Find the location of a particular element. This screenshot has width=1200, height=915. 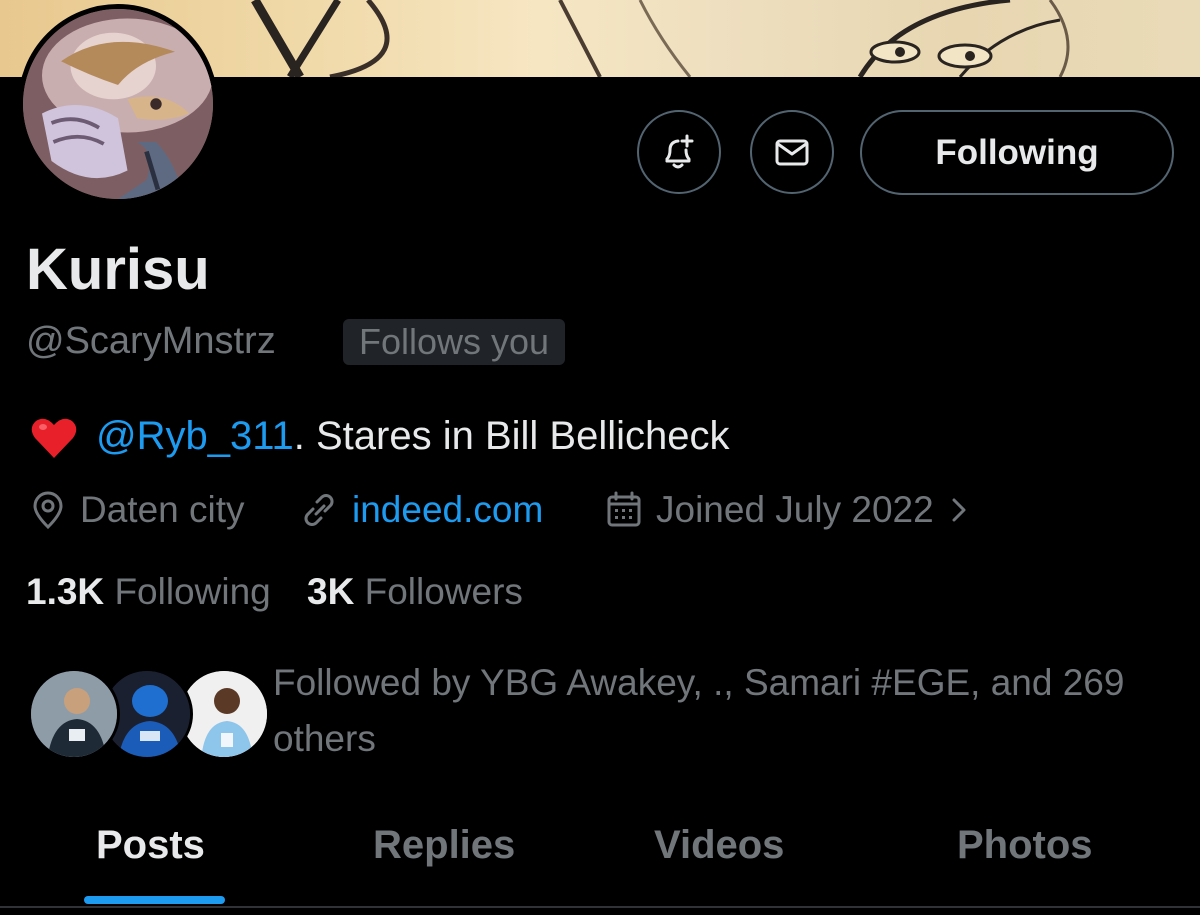

followers-stat: 3K Followers is located at coordinates (415, 591).